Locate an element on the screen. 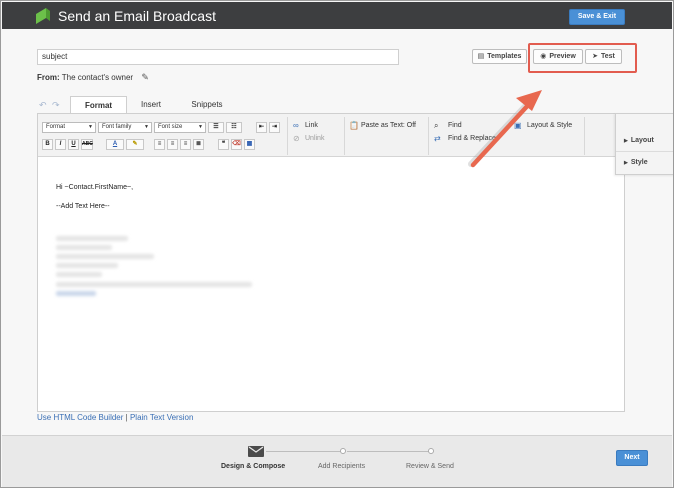 This screenshot has width=674, height=488. align-left-icon: ≡ is located at coordinates (159, 144).